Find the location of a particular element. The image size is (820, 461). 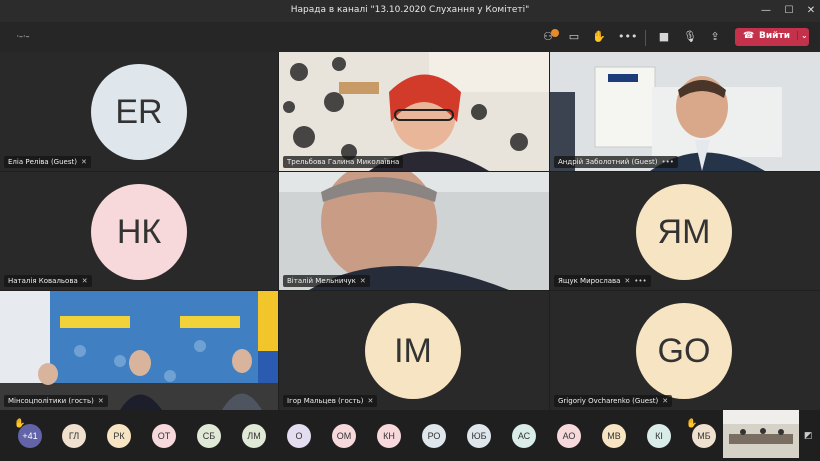

name-tag: Віталій Мельничук ✕ is located at coordinates (326, 281).